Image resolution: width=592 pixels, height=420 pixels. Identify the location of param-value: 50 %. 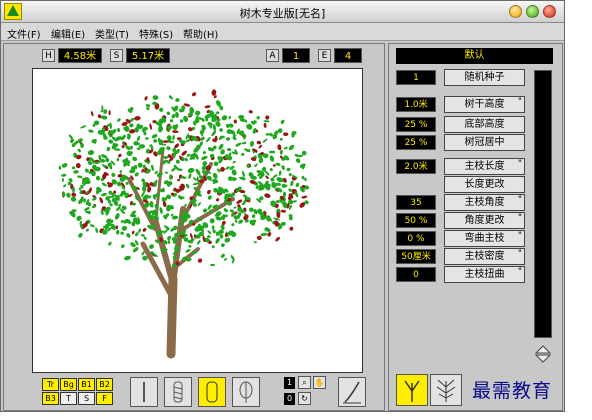
(416, 220).